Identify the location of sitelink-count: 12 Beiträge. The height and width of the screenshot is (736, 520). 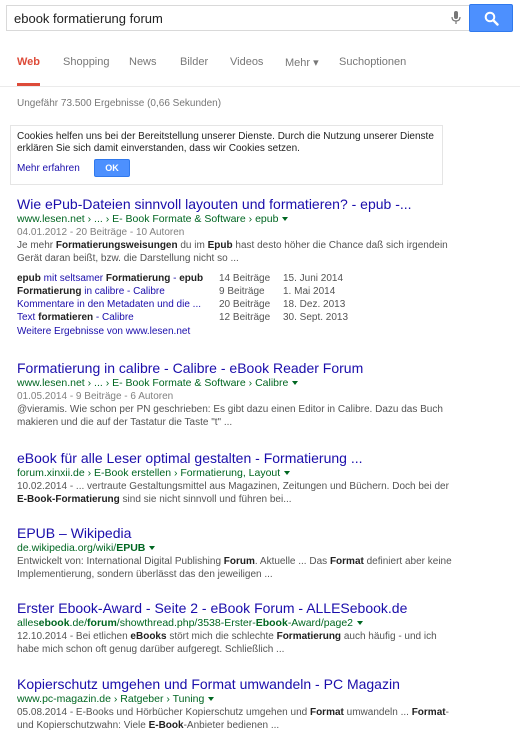
(245, 317).